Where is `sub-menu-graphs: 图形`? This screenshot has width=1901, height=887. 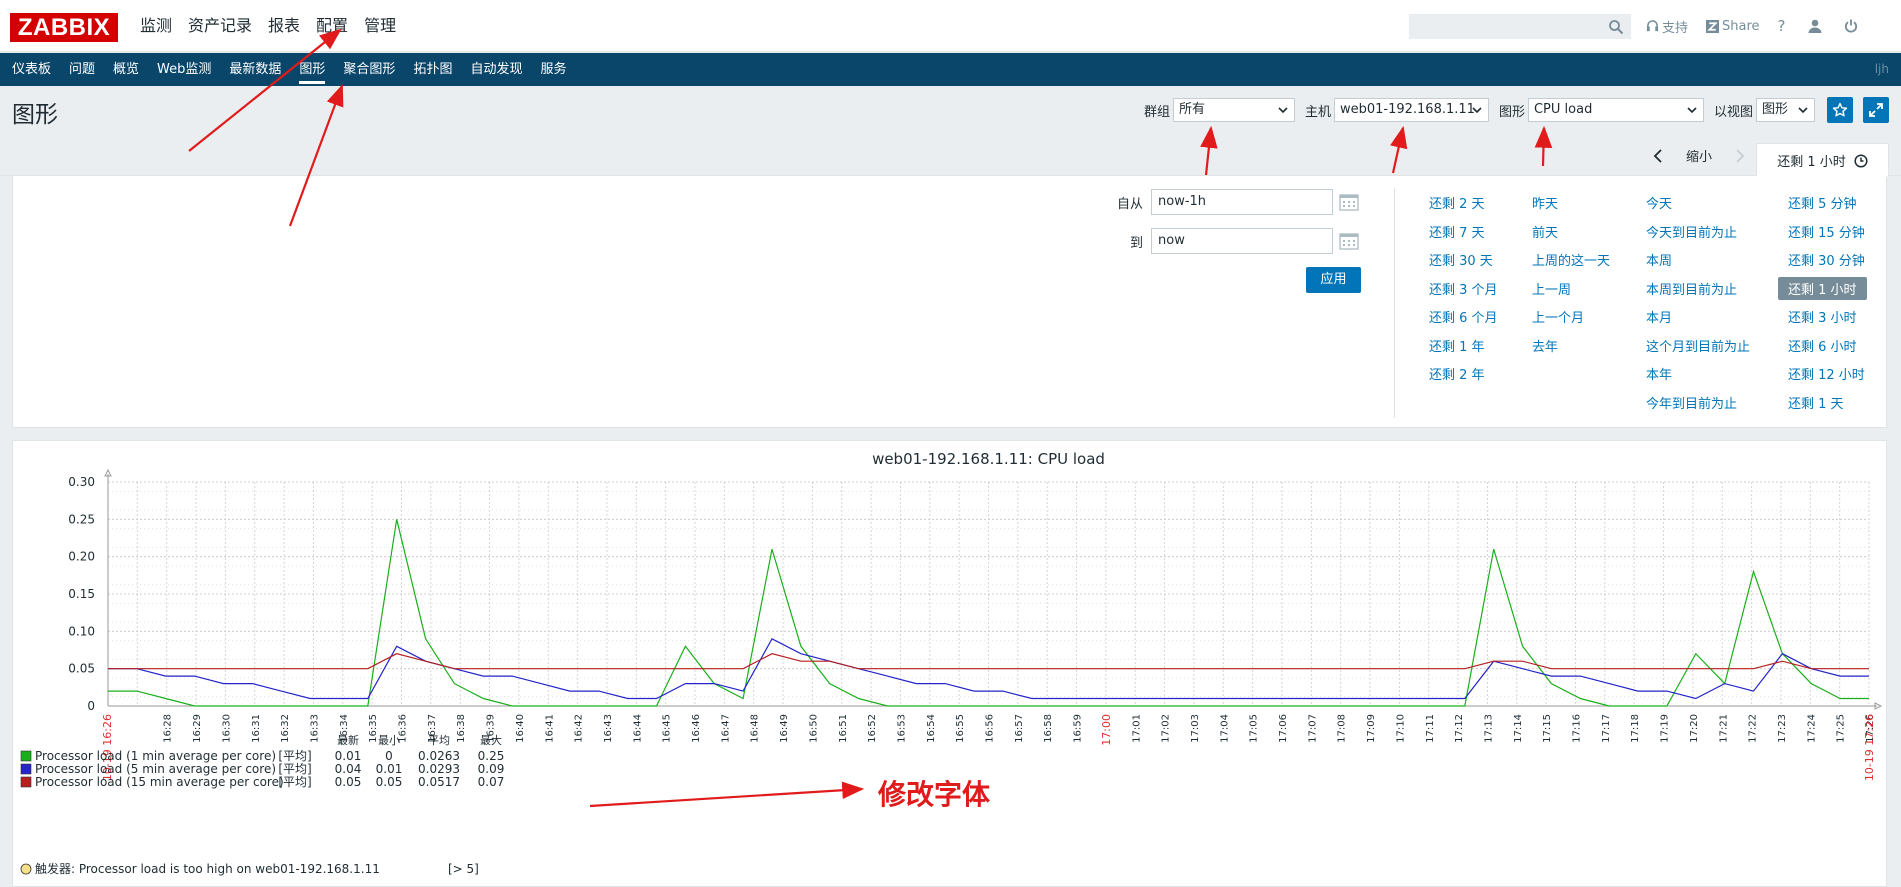
sub-menu-graphs: 图形 is located at coordinates (312, 69).